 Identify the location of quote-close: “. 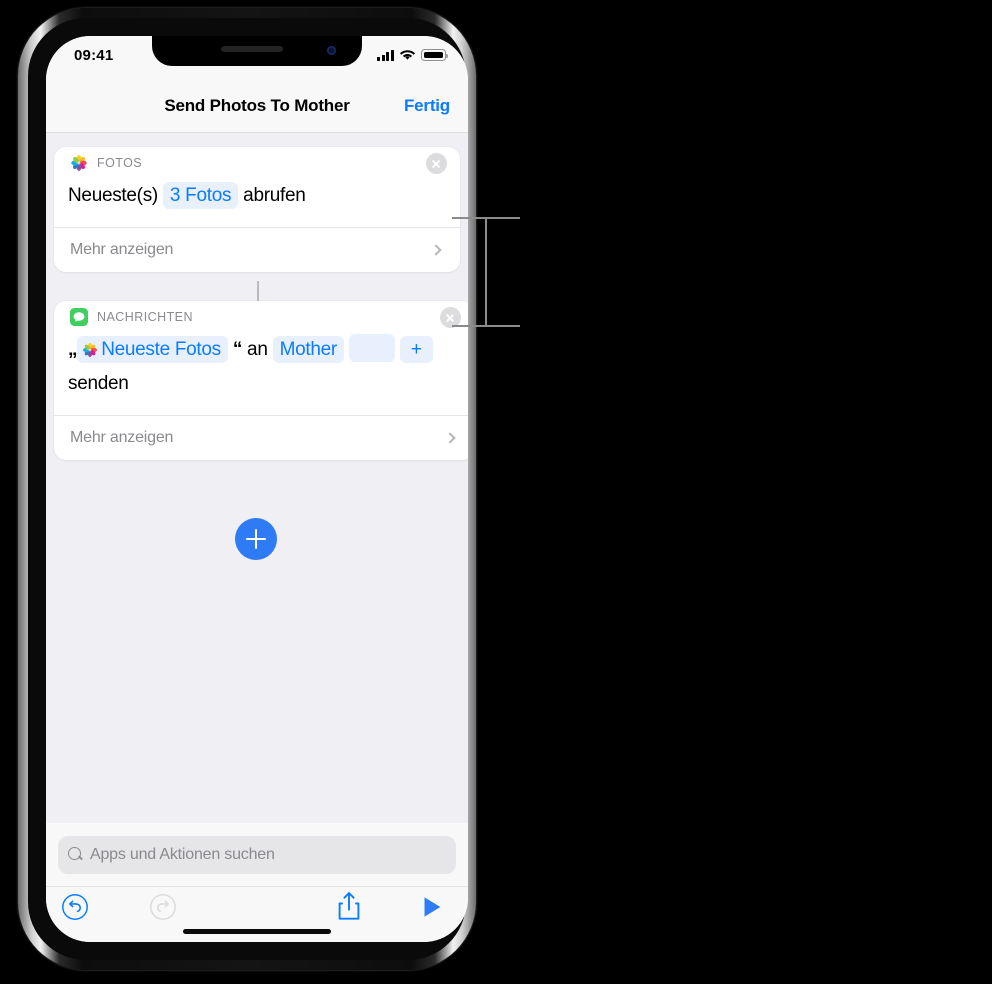
(237, 349).